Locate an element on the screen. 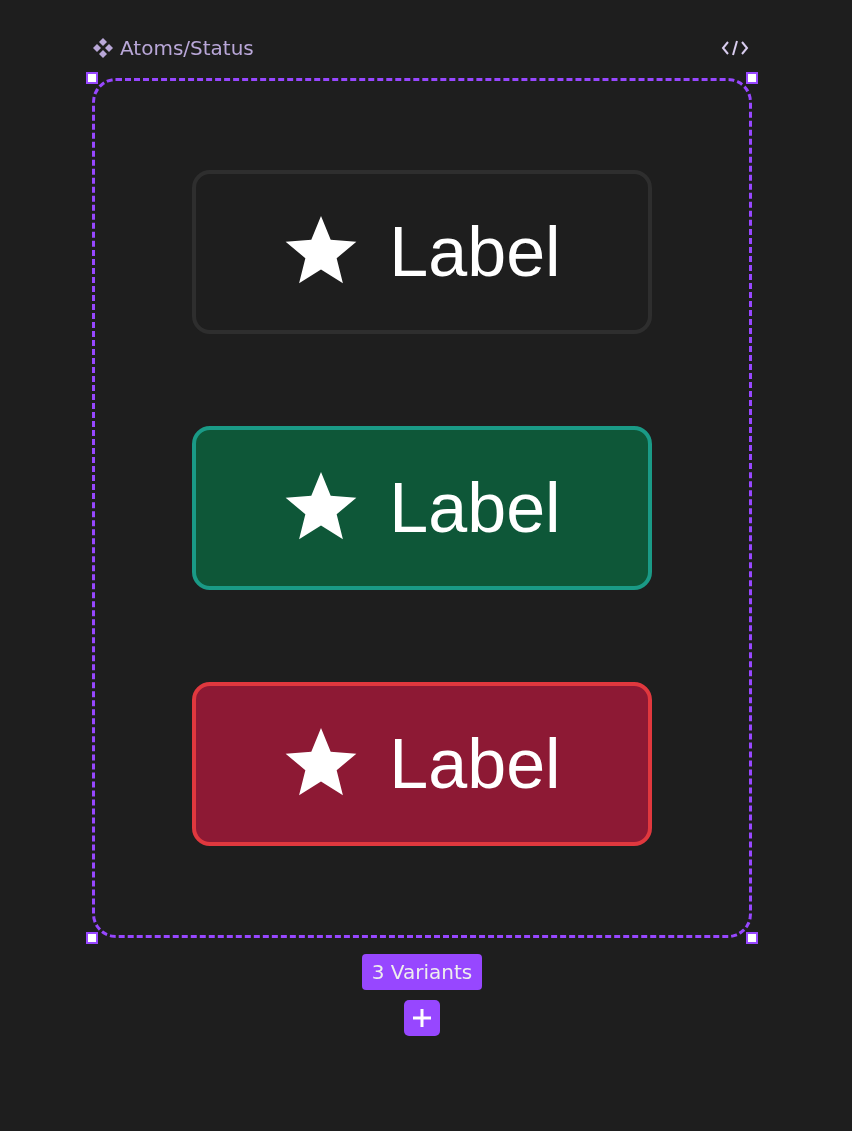  plus-icon is located at coordinates (422, 1018).